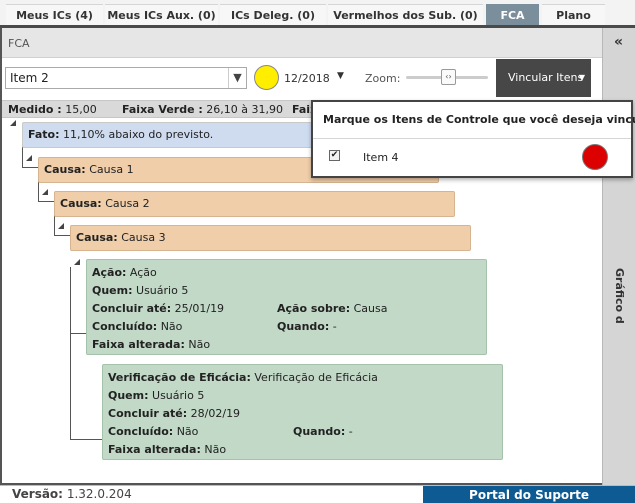 The width and height of the screenshot is (635, 503). Describe the element at coordinates (619, 296) in the screenshot. I see `chart-side-panel-label: Gráfico d` at that location.